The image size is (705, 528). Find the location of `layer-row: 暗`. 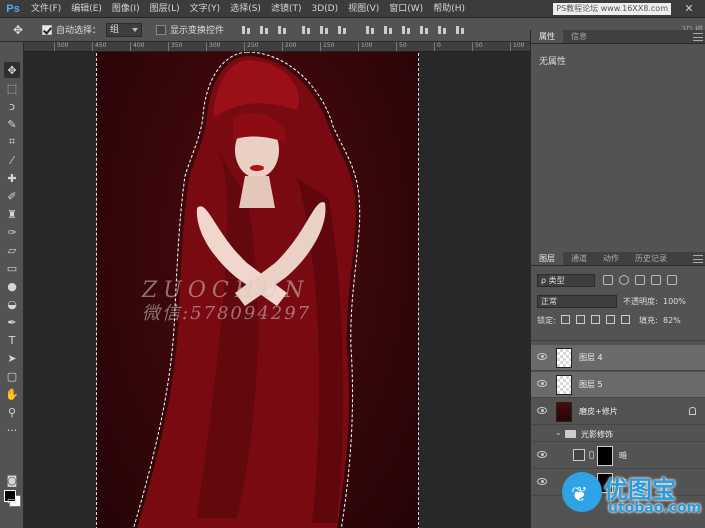

layer-row: 暗 is located at coordinates (618, 456).